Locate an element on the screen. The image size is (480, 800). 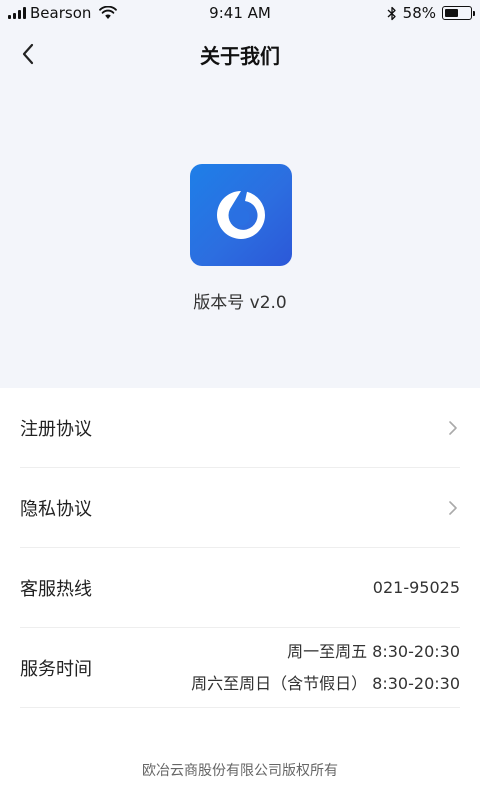
hotline-row: 客服热线 021-95025 is located at coordinates (240, 588).